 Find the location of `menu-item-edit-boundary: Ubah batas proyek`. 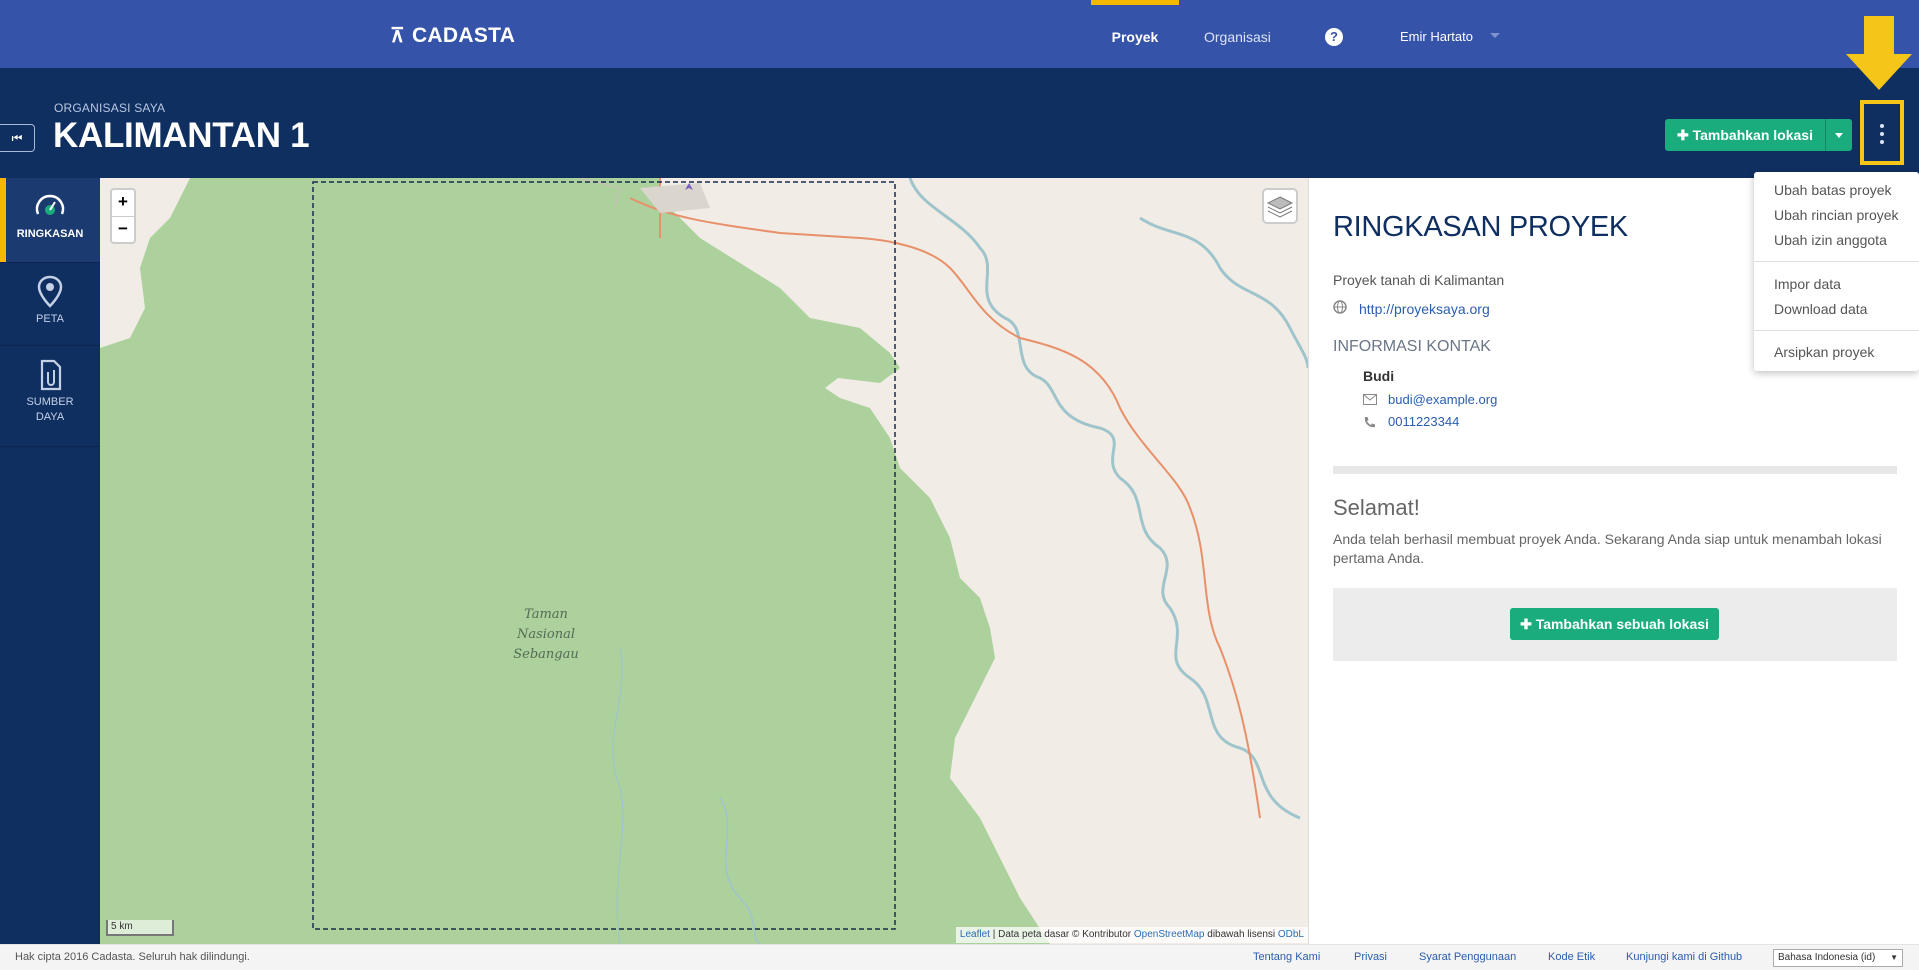

menu-item-edit-boundary: Ubah batas proyek is located at coordinates (1833, 190).